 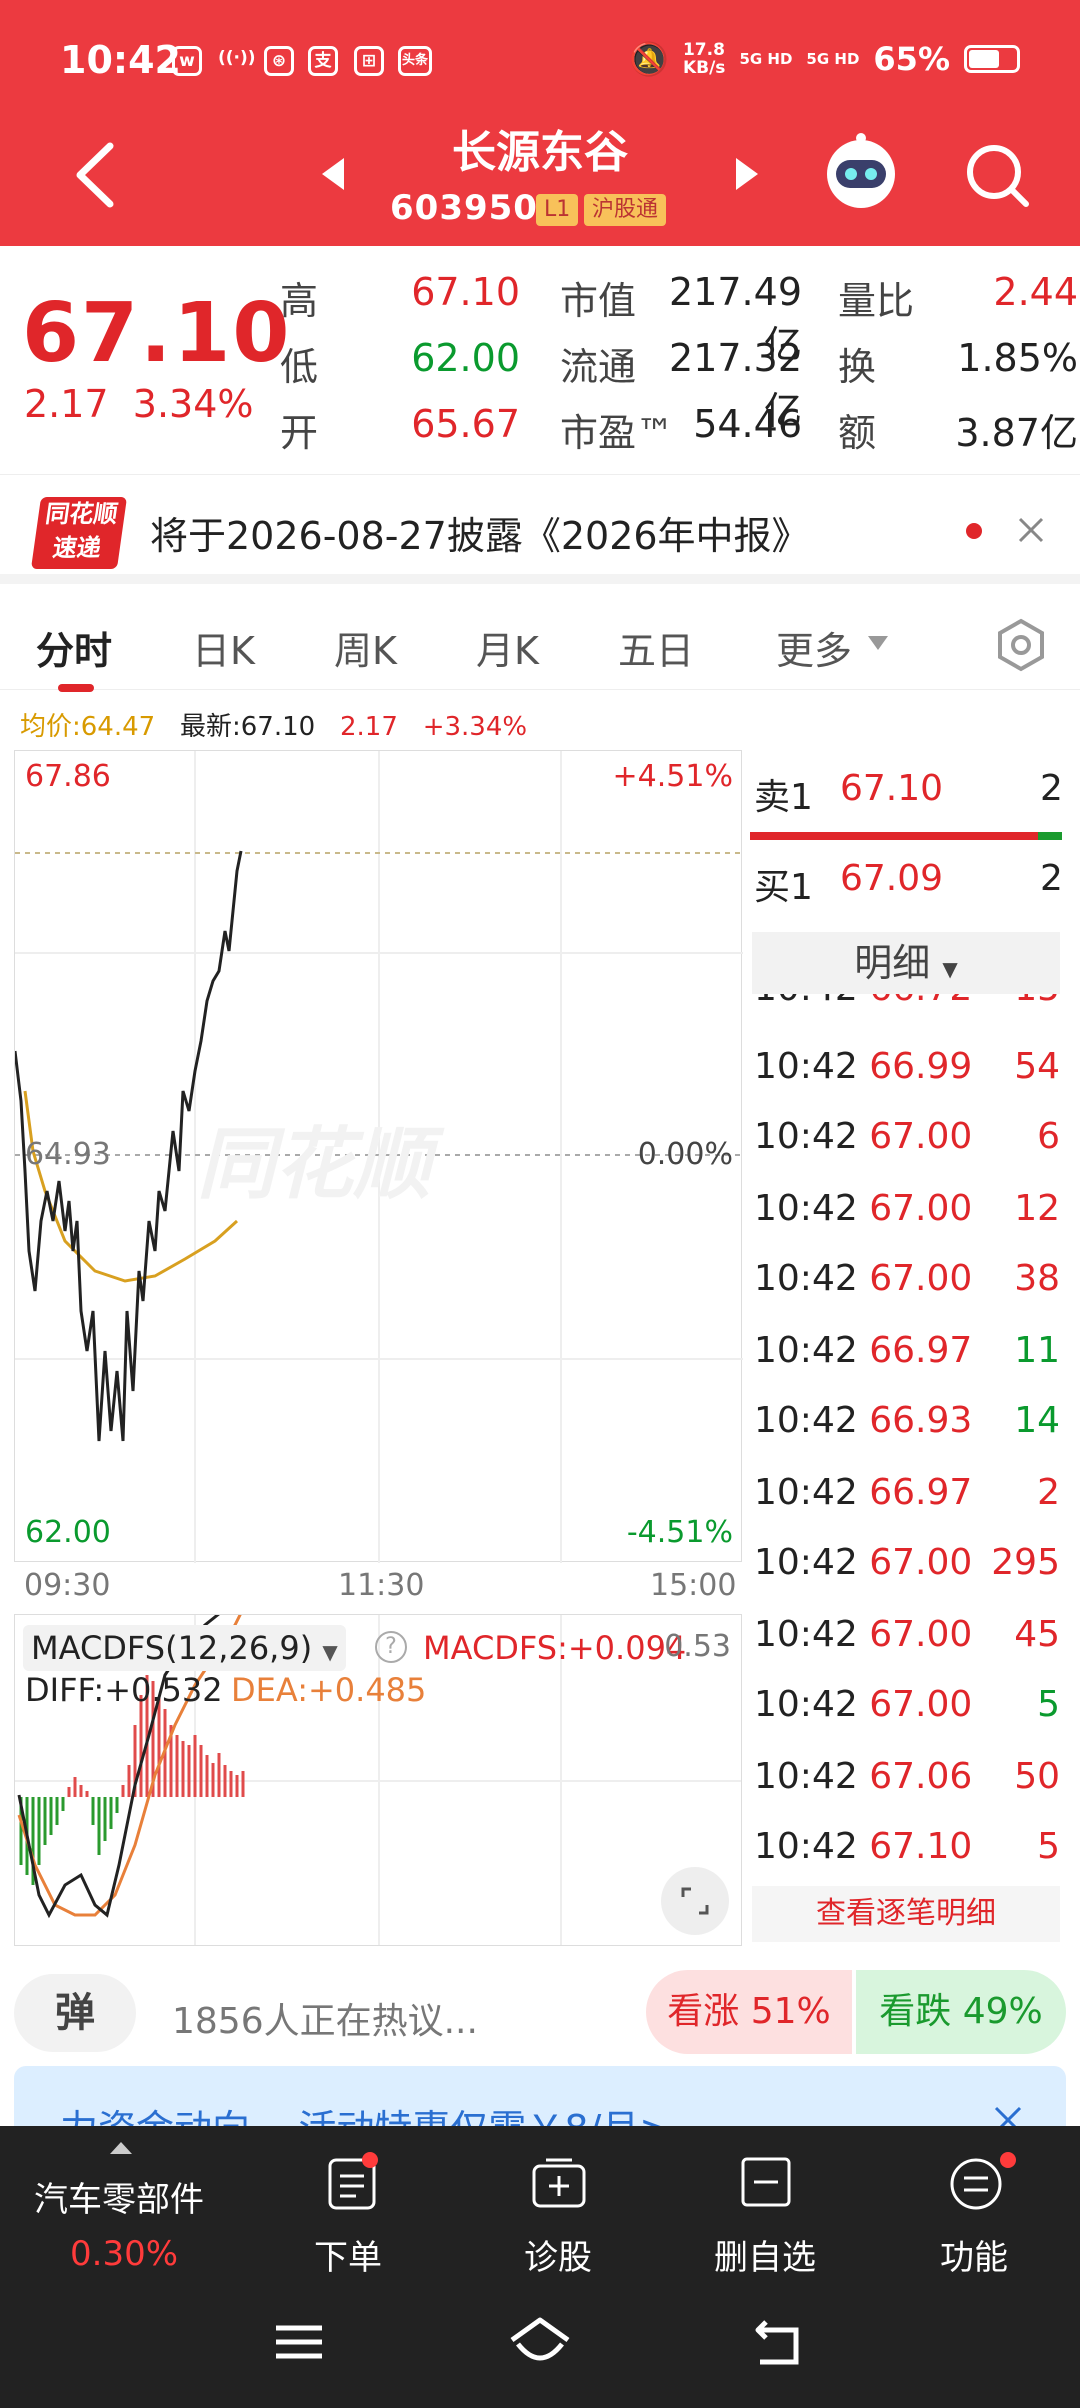 I want to click on buy1-volume: 2, so click(x=1051, y=878).